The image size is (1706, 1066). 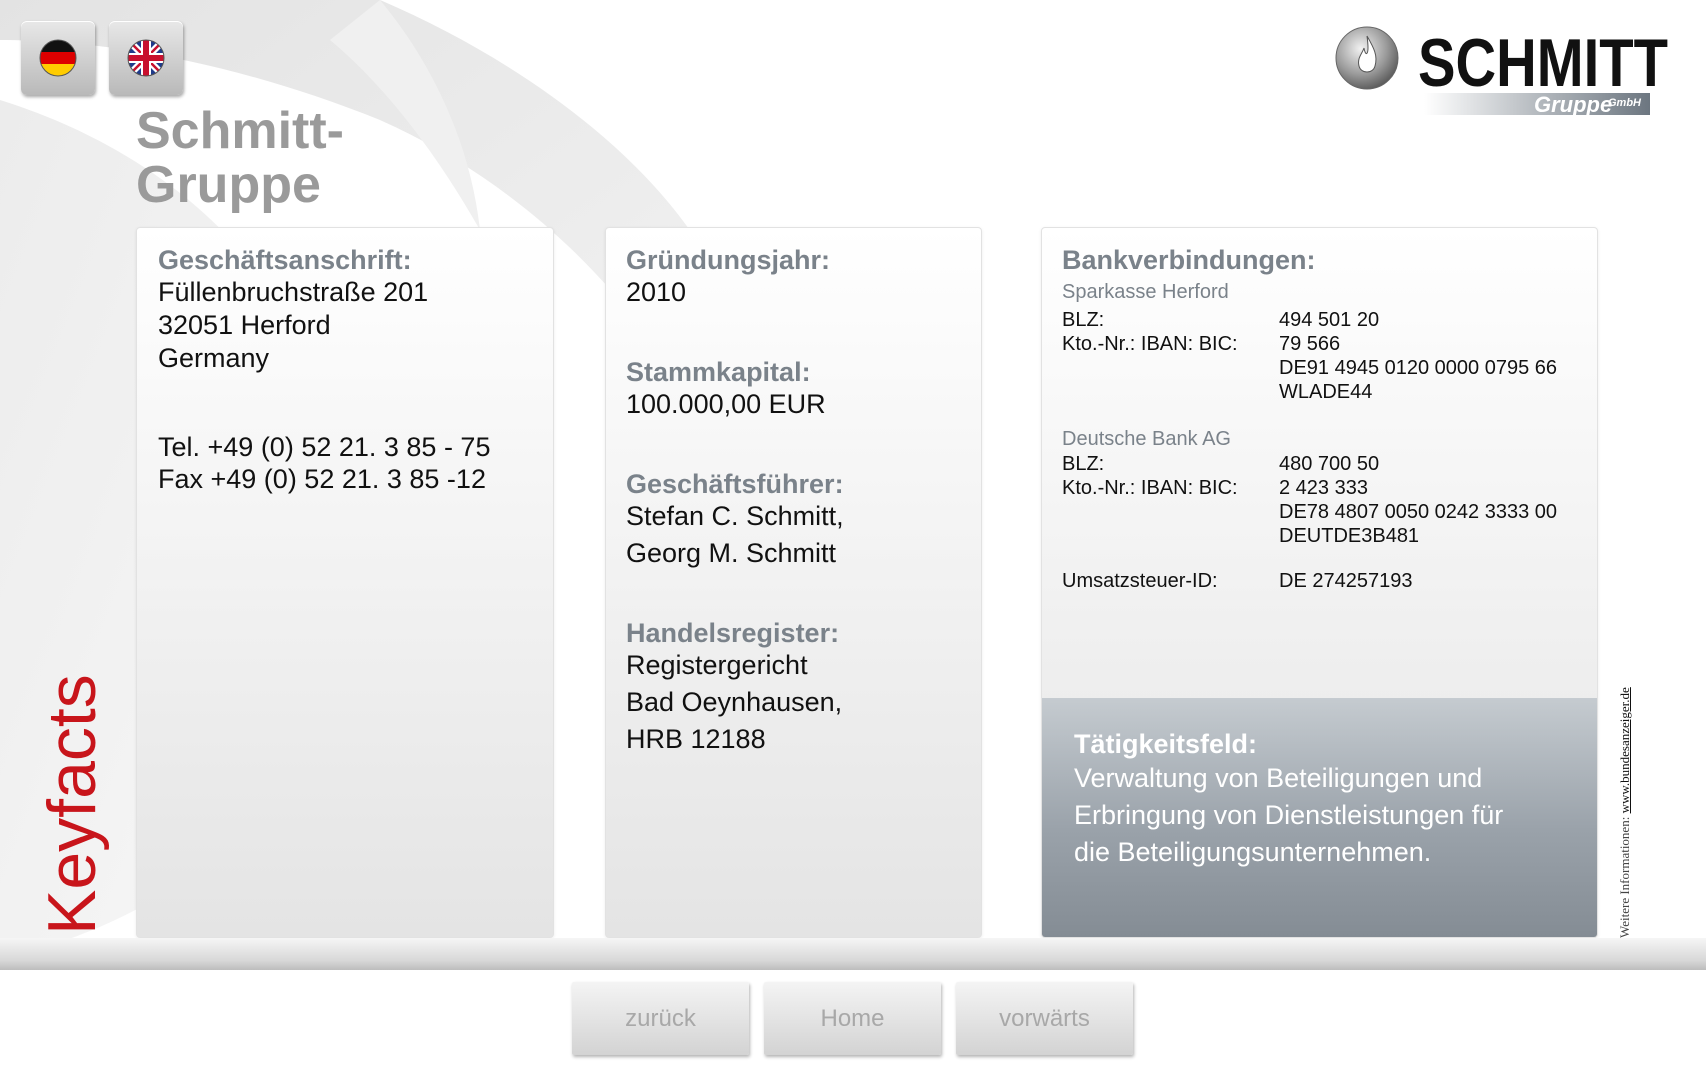 I want to click on account-value: 2 423 333, so click(x=1323, y=488).